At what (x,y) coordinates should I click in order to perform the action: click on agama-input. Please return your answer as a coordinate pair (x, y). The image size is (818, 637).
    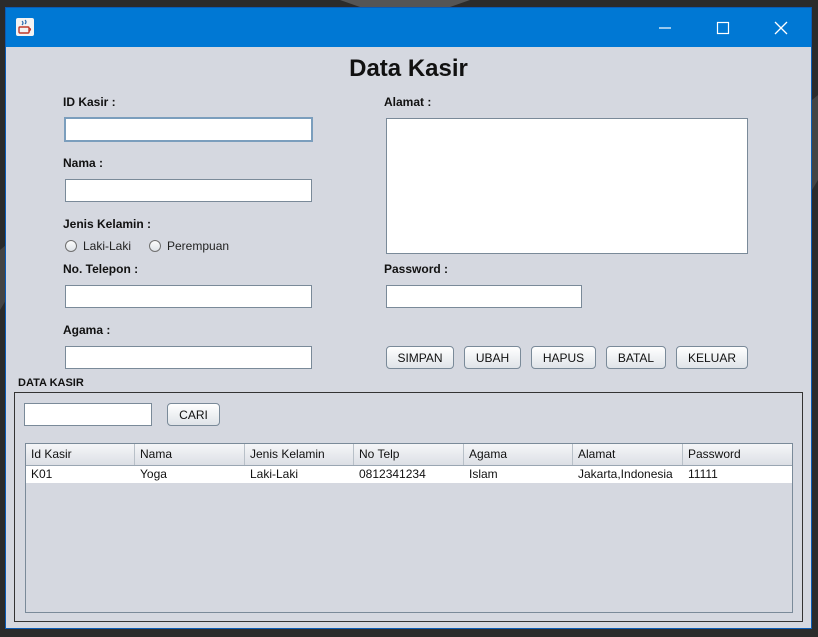
    Looking at the image, I should click on (188, 357).